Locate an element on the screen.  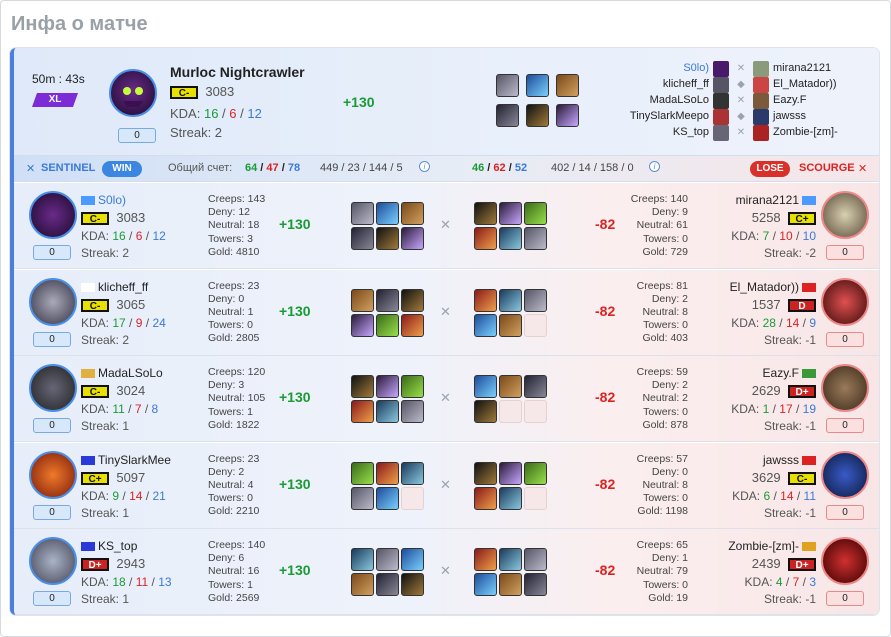
roster-player: mirana2121 is located at coordinates (802, 68).